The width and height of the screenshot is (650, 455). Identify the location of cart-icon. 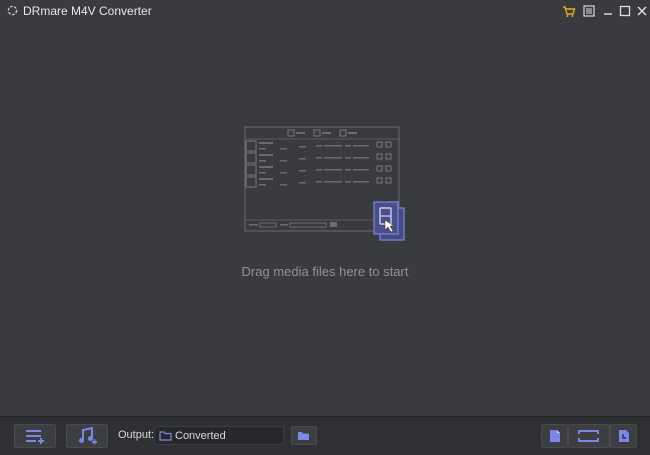
(569, 11).